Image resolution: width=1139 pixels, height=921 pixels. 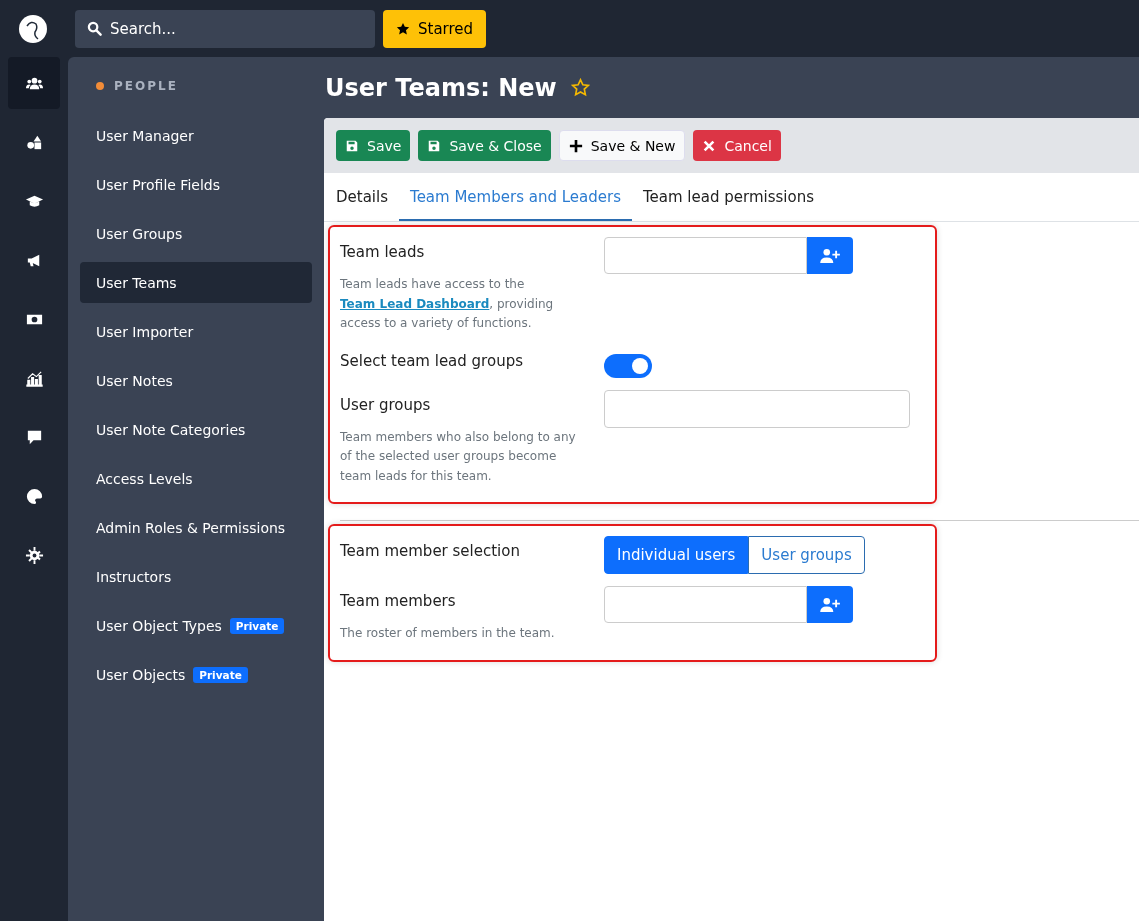 I want to click on sidebar-item-label: User Importer, so click(x=145, y=331).